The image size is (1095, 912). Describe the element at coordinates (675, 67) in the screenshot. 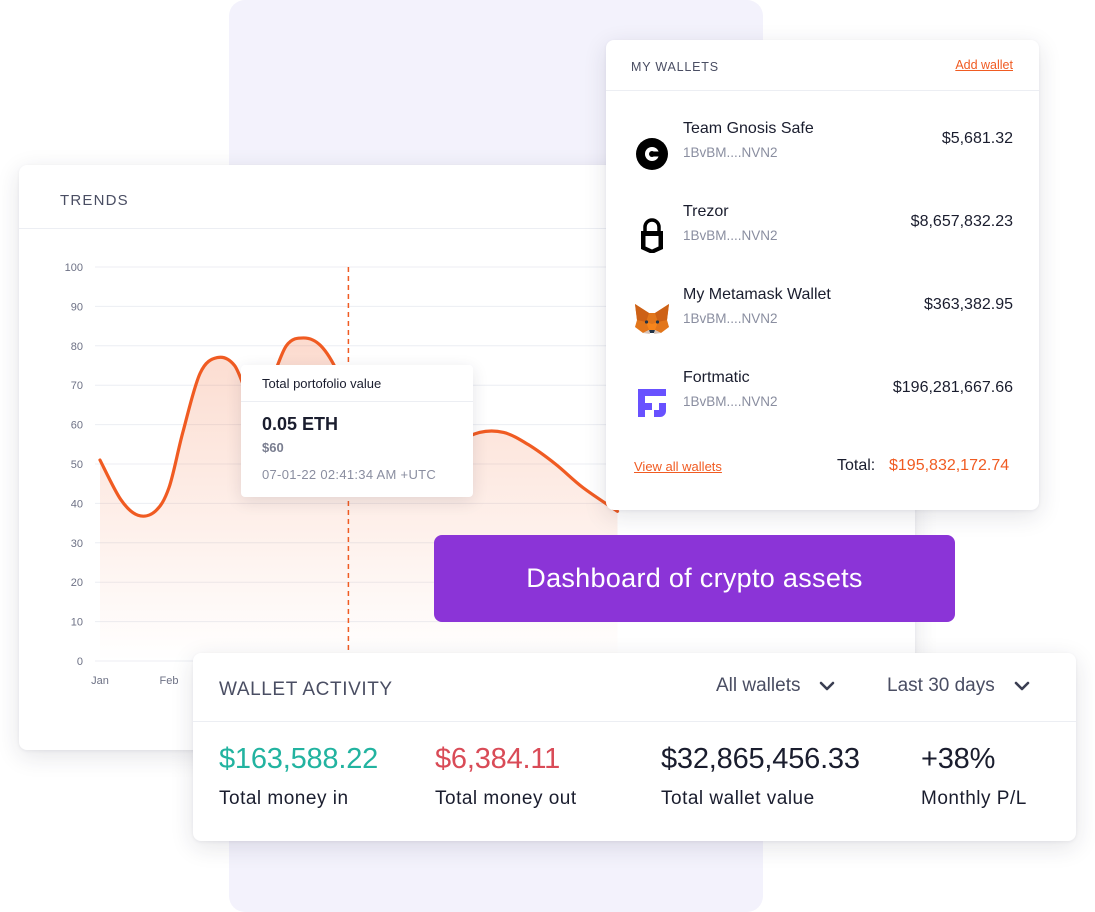

I see `wallets-title: MY WALLETS` at that location.